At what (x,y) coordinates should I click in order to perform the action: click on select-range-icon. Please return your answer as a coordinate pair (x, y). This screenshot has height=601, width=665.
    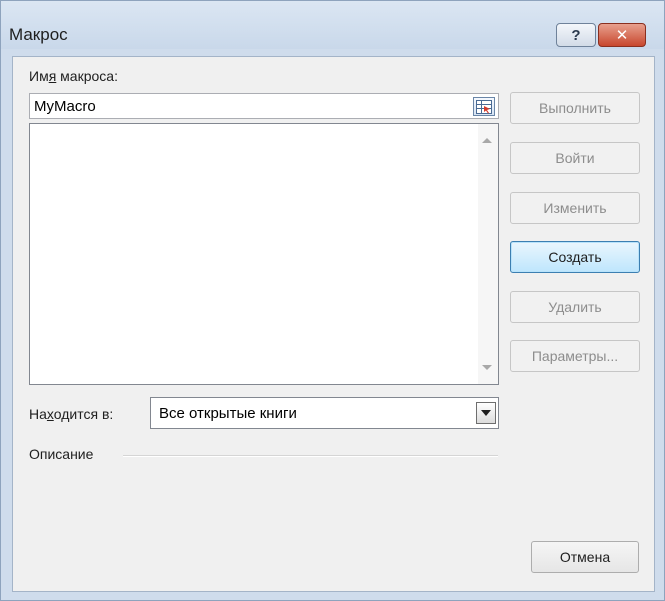
    Looking at the image, I should click on (484, 106).